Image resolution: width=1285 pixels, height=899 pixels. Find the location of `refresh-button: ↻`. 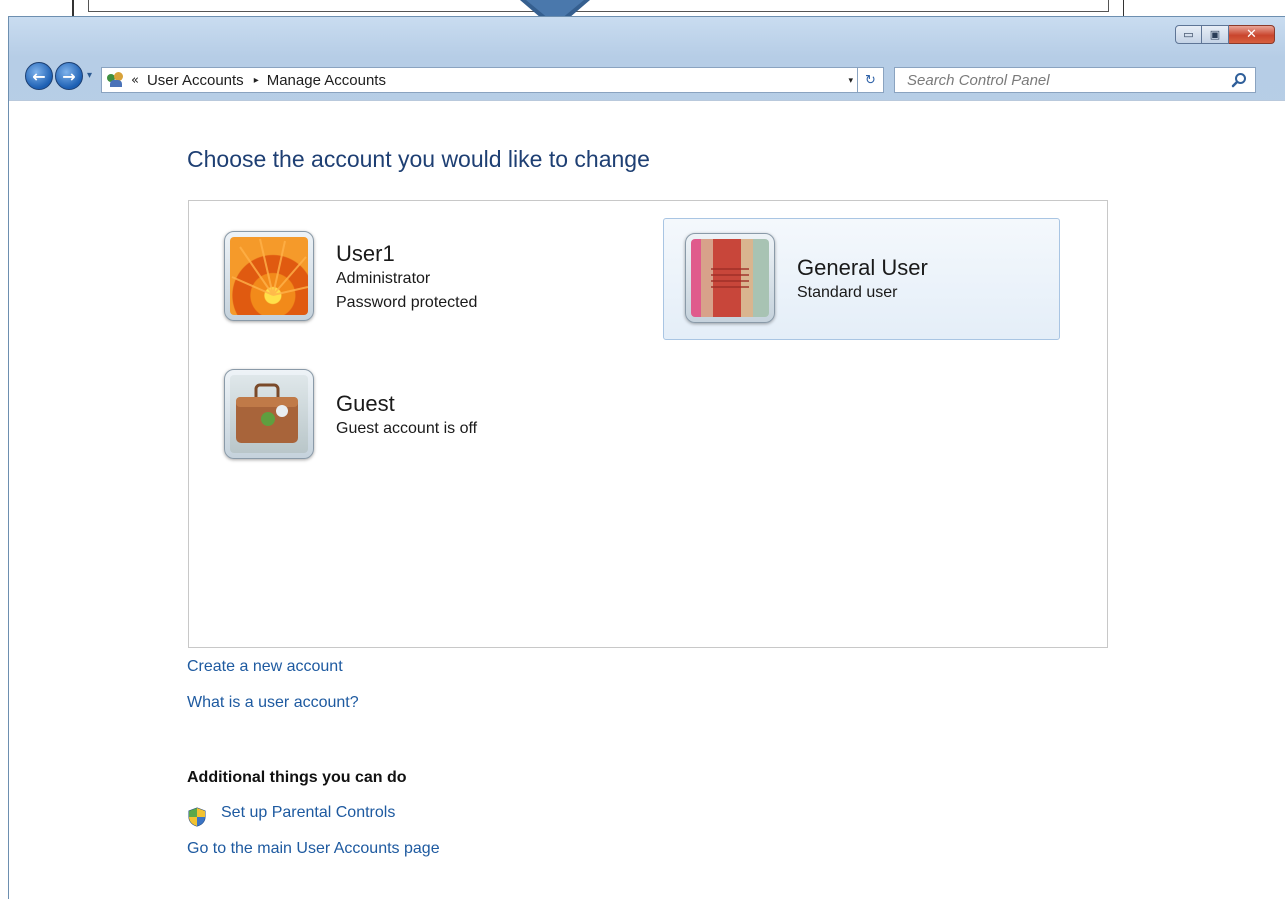

refresh-button: ↻ is located at coordinates (870, 80).